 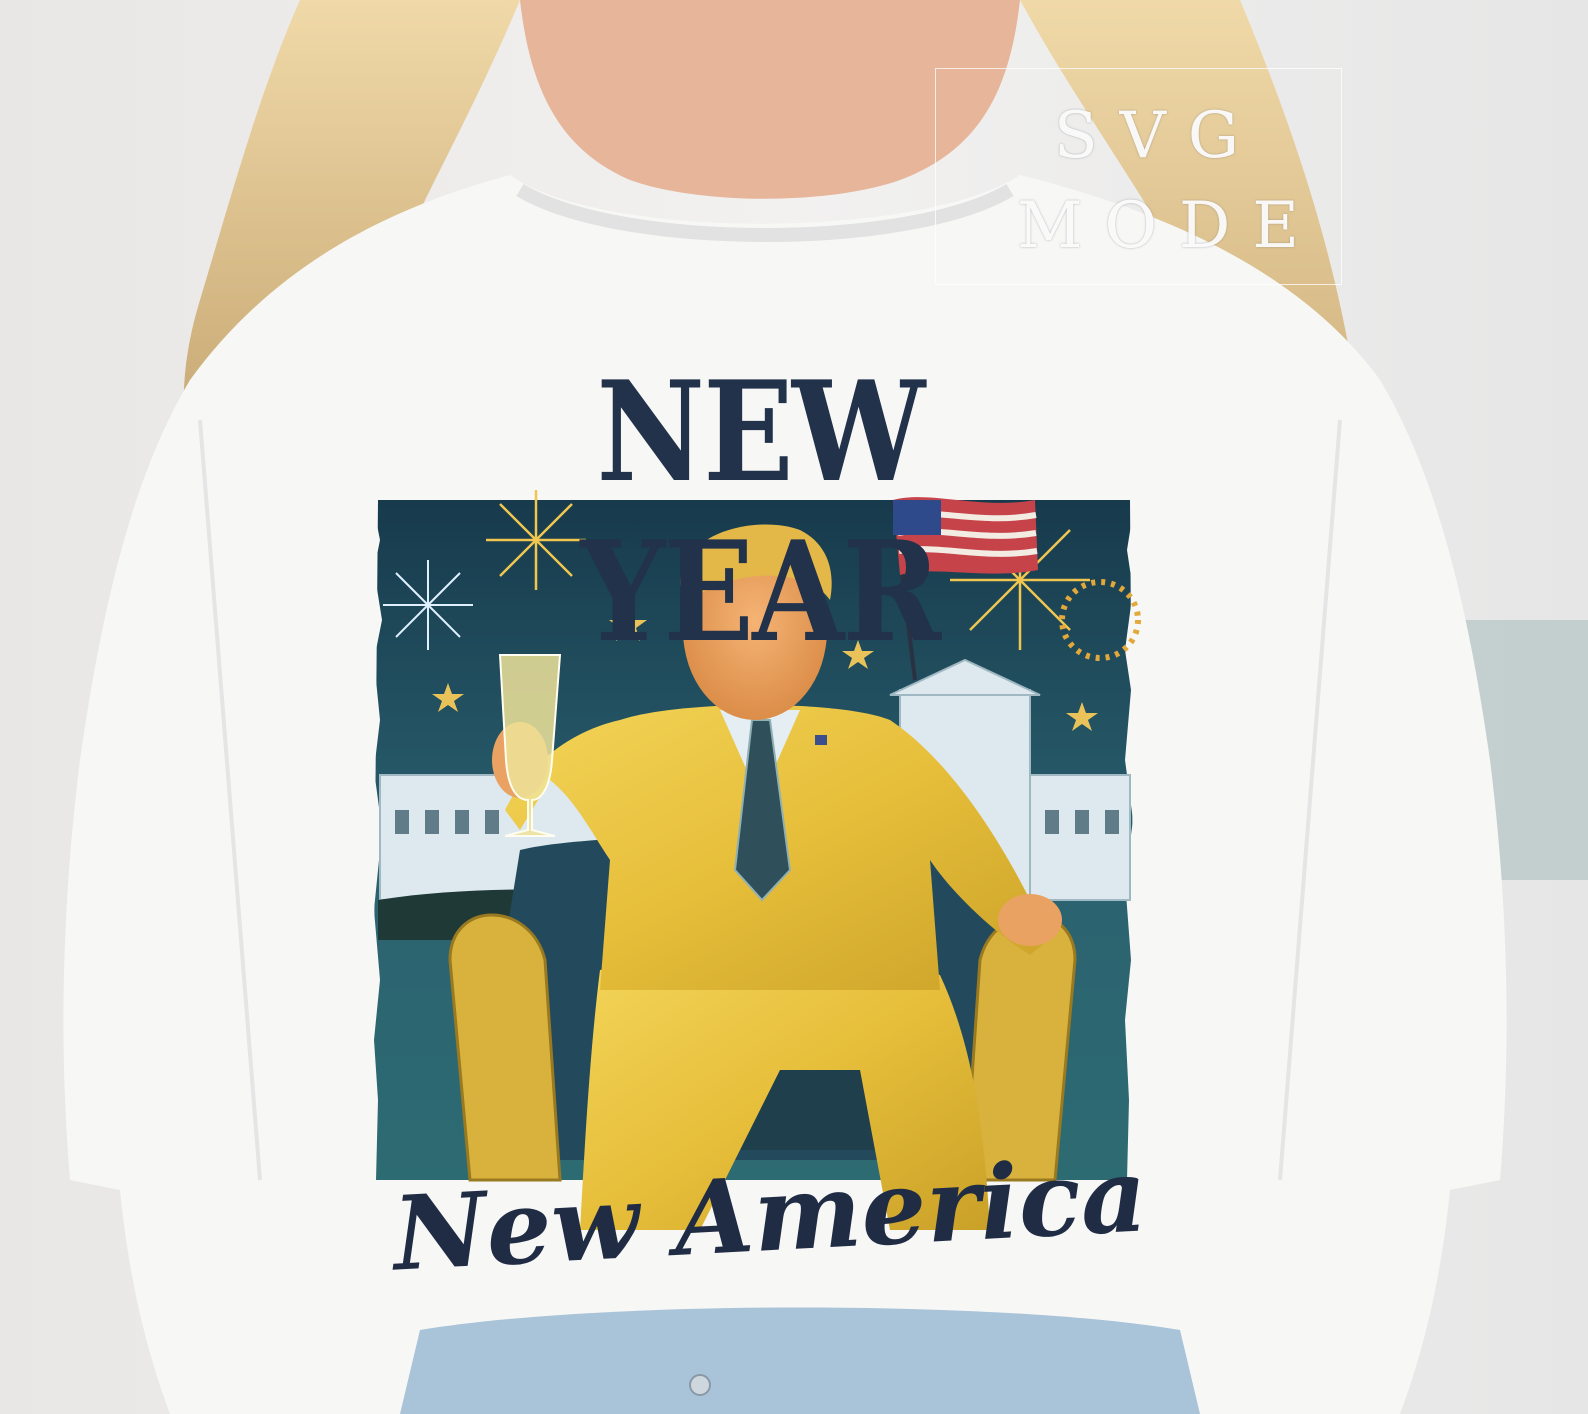 I want to click on watermark-line-2: MODE, so click(x=1168, y=226).